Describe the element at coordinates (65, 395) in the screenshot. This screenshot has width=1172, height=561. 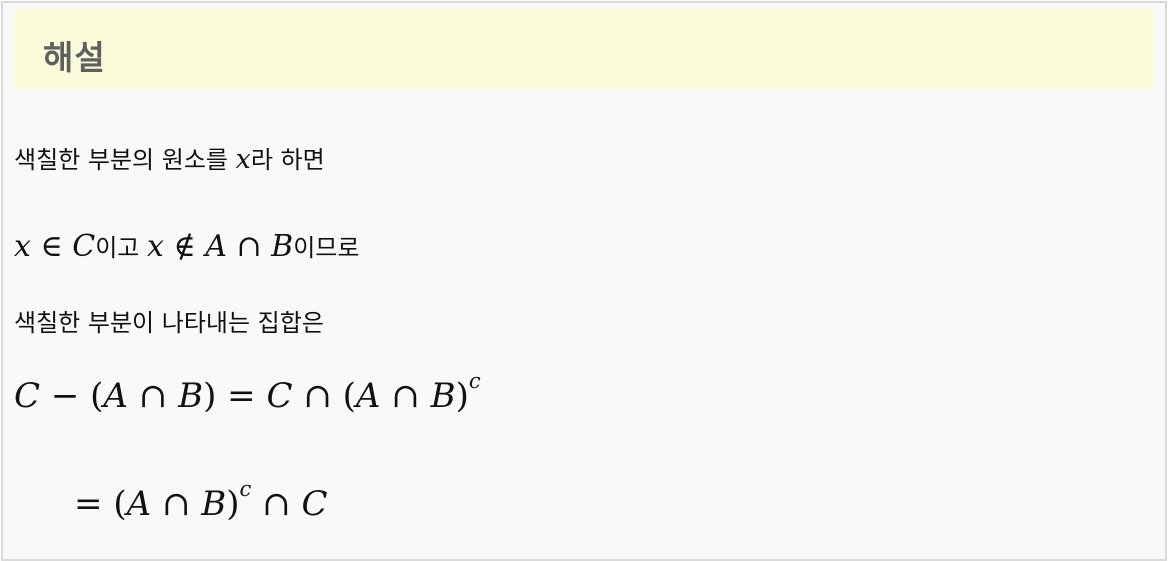
I see `symbol-minus: −` at that location.